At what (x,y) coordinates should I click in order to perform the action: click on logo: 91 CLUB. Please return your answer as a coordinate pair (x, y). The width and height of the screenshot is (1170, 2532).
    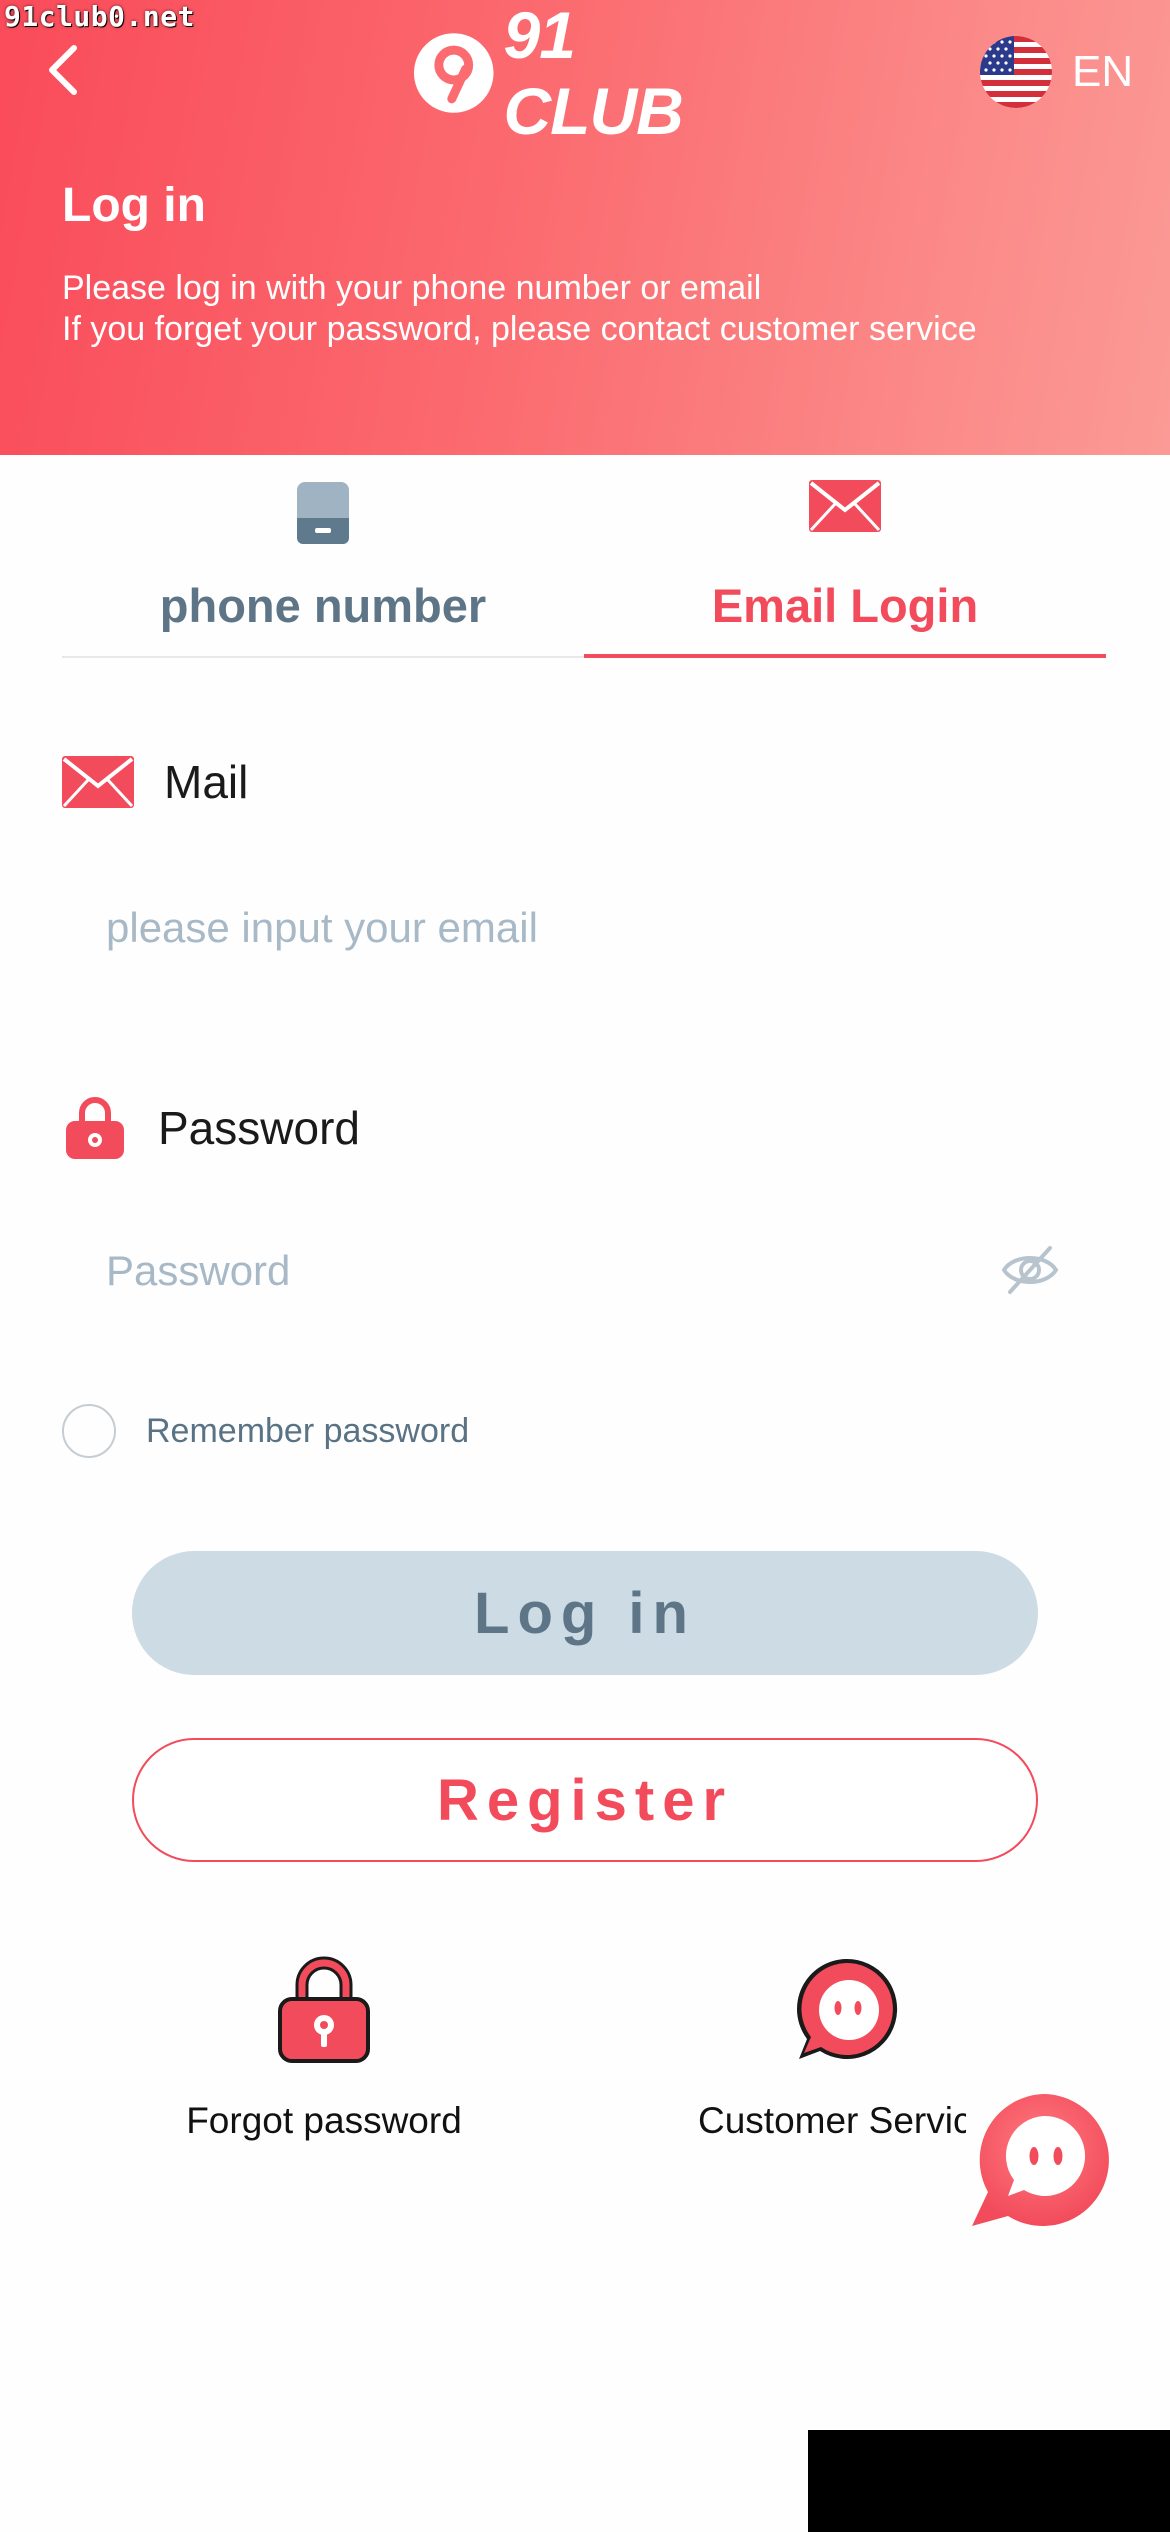
    Looking at the image, I should click on (590, 74).